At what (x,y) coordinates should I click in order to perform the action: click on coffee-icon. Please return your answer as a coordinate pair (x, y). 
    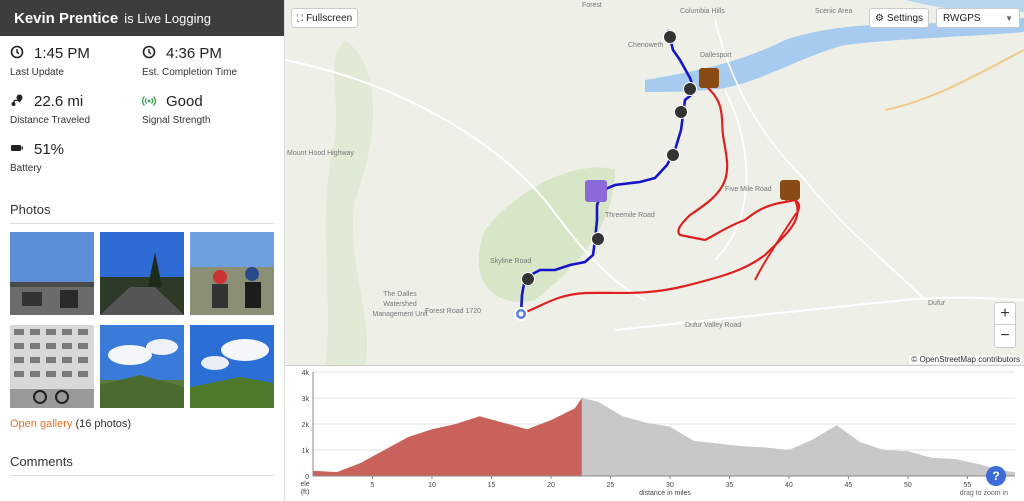
    Looking at the image, I should click on (709, 78).